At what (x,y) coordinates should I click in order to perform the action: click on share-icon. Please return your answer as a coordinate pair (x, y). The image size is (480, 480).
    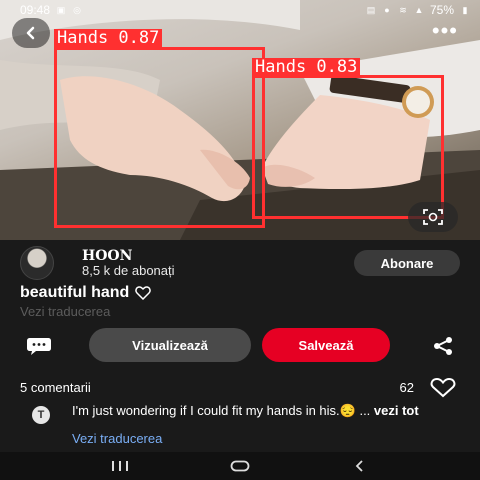
    Looking at the image, I should click on (443, 346).